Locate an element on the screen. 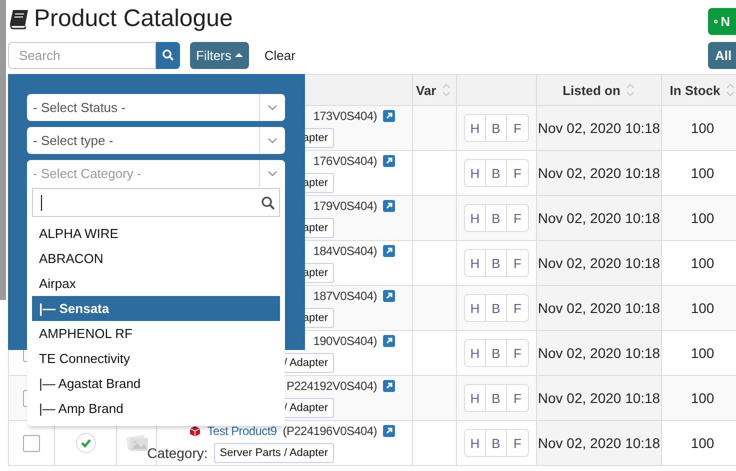 The image size is (736, 471). product-code: 184V0S404) is located at coordinates (345, 251).